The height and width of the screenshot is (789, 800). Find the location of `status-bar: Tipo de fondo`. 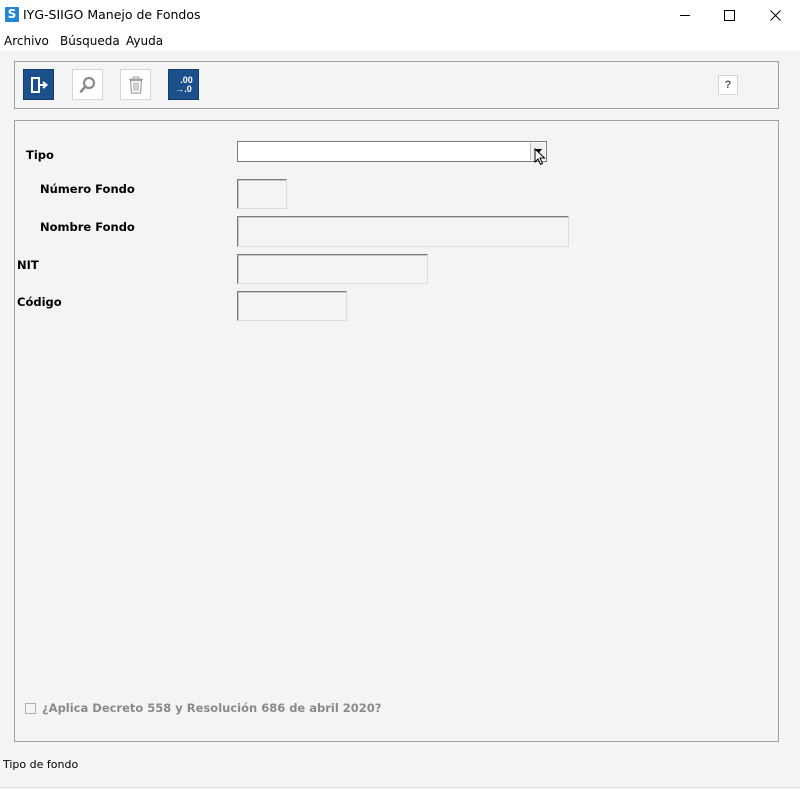

status-bar: Tipo de fondo is located at coordinates (400, 765).